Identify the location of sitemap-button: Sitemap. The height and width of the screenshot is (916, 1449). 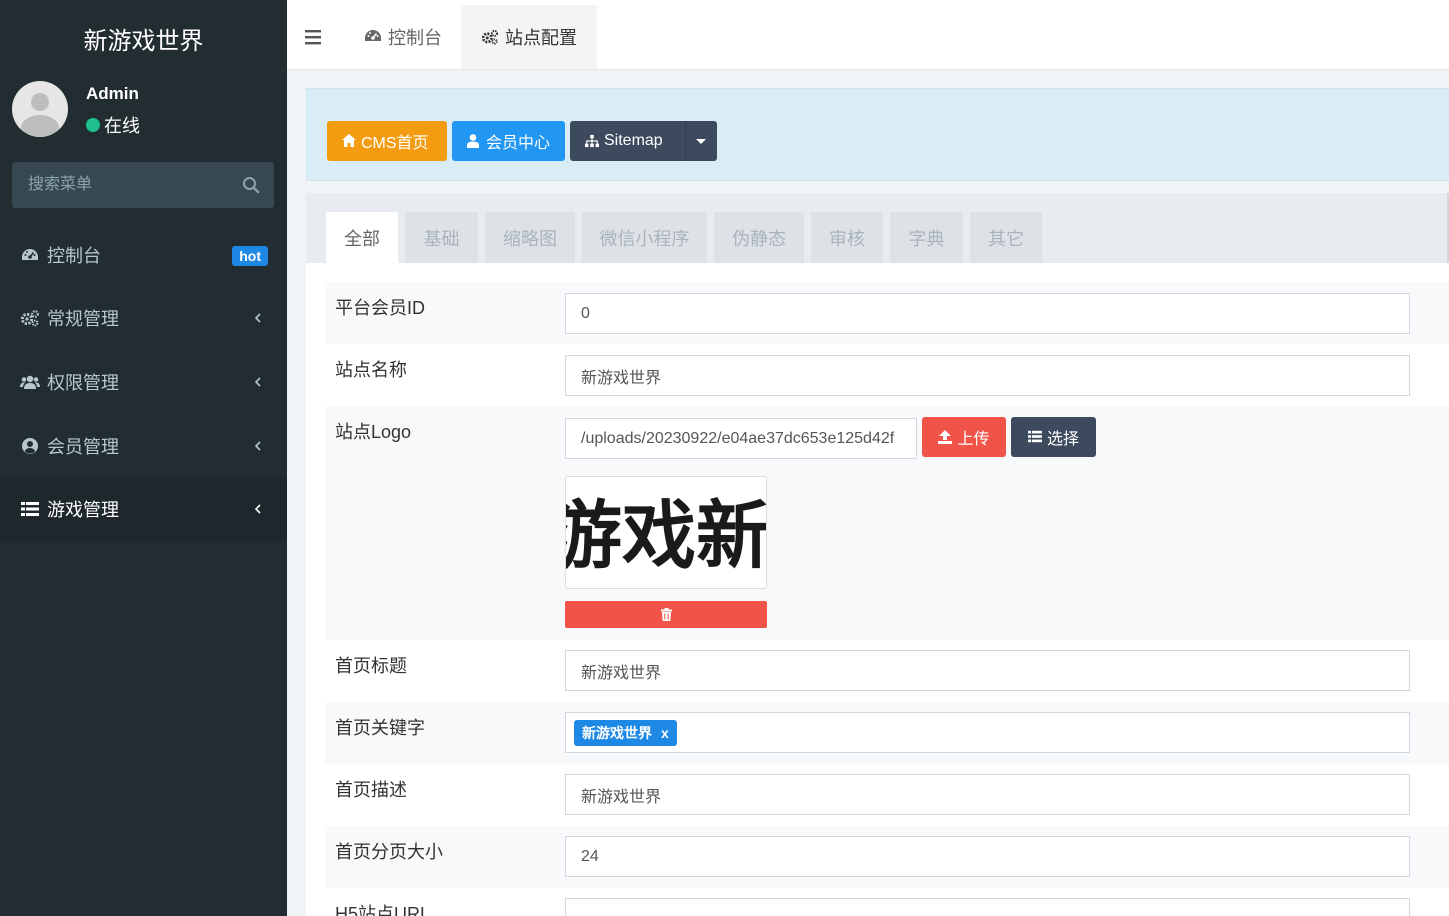
(643, 141).